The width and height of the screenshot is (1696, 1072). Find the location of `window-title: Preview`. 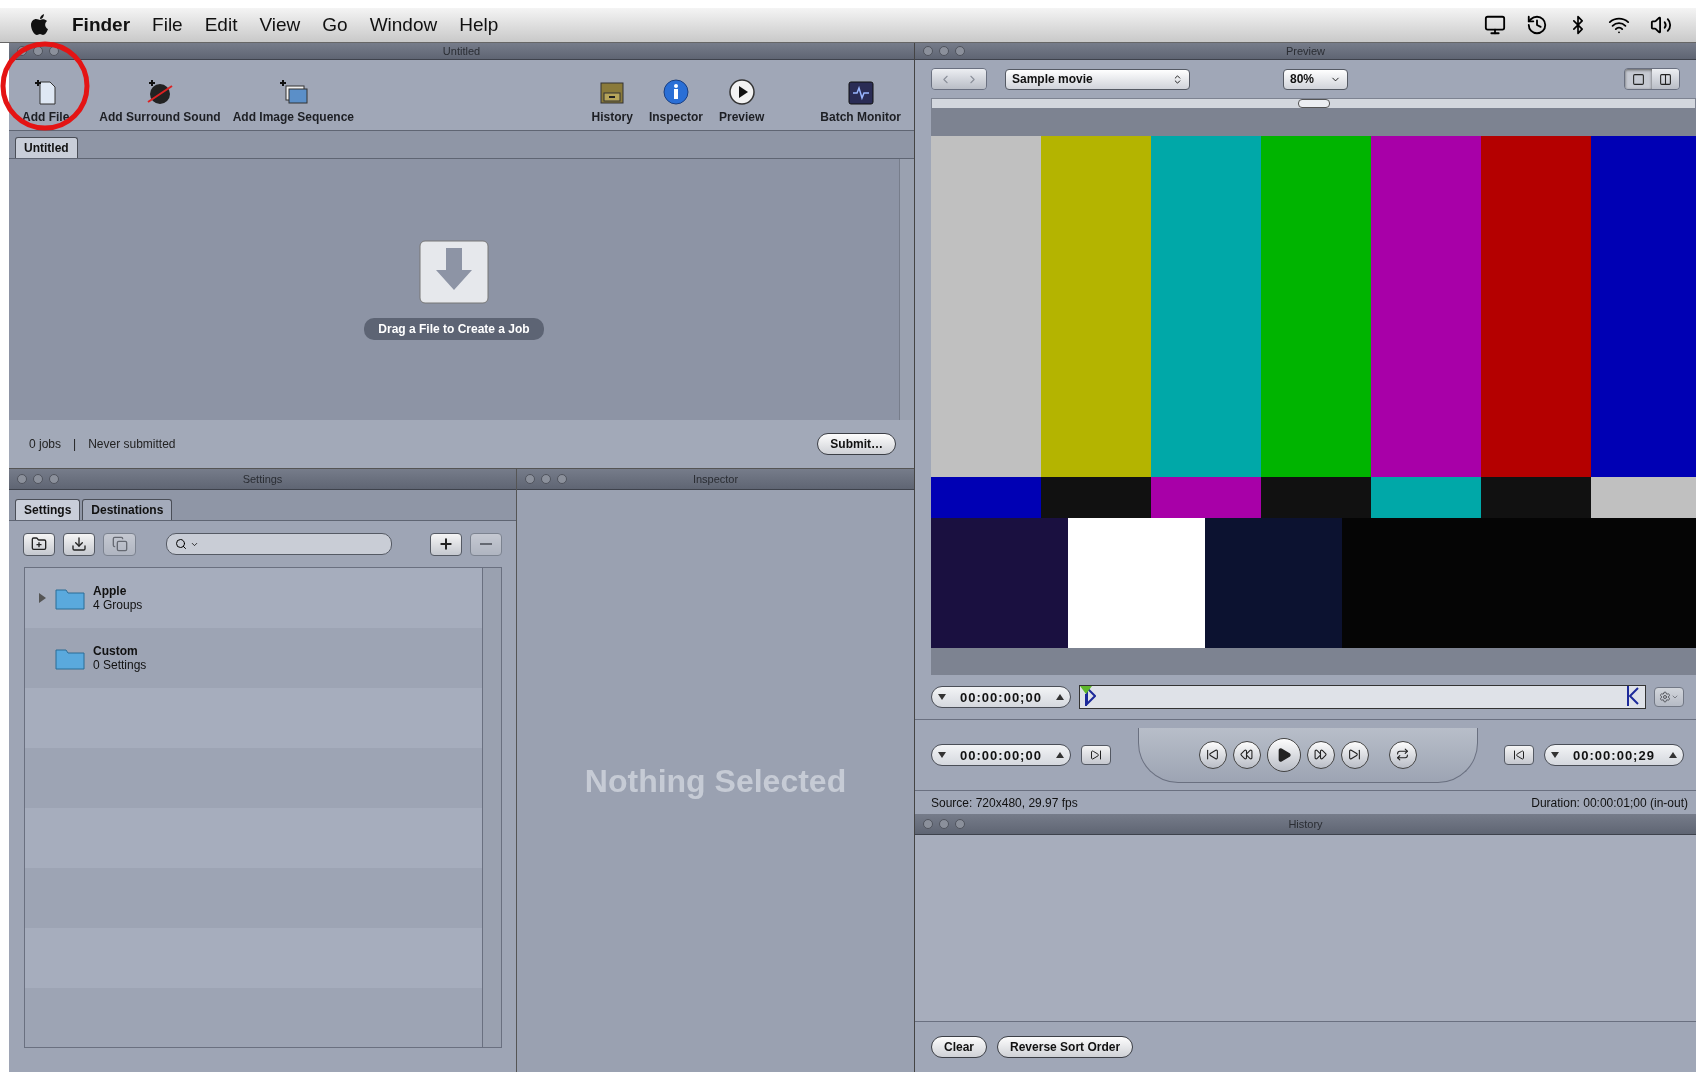

window-title: Preview is located at coordinates (1305, 51).